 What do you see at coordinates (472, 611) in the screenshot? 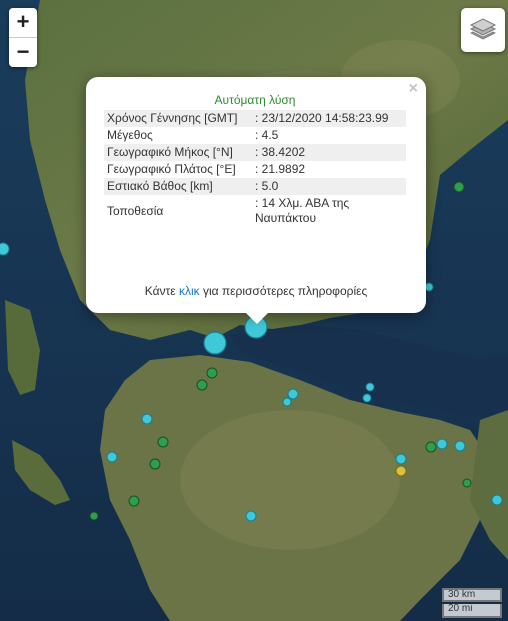
I see `scale-bar-imperial: 20 mi` at bounding box center [472, 611].